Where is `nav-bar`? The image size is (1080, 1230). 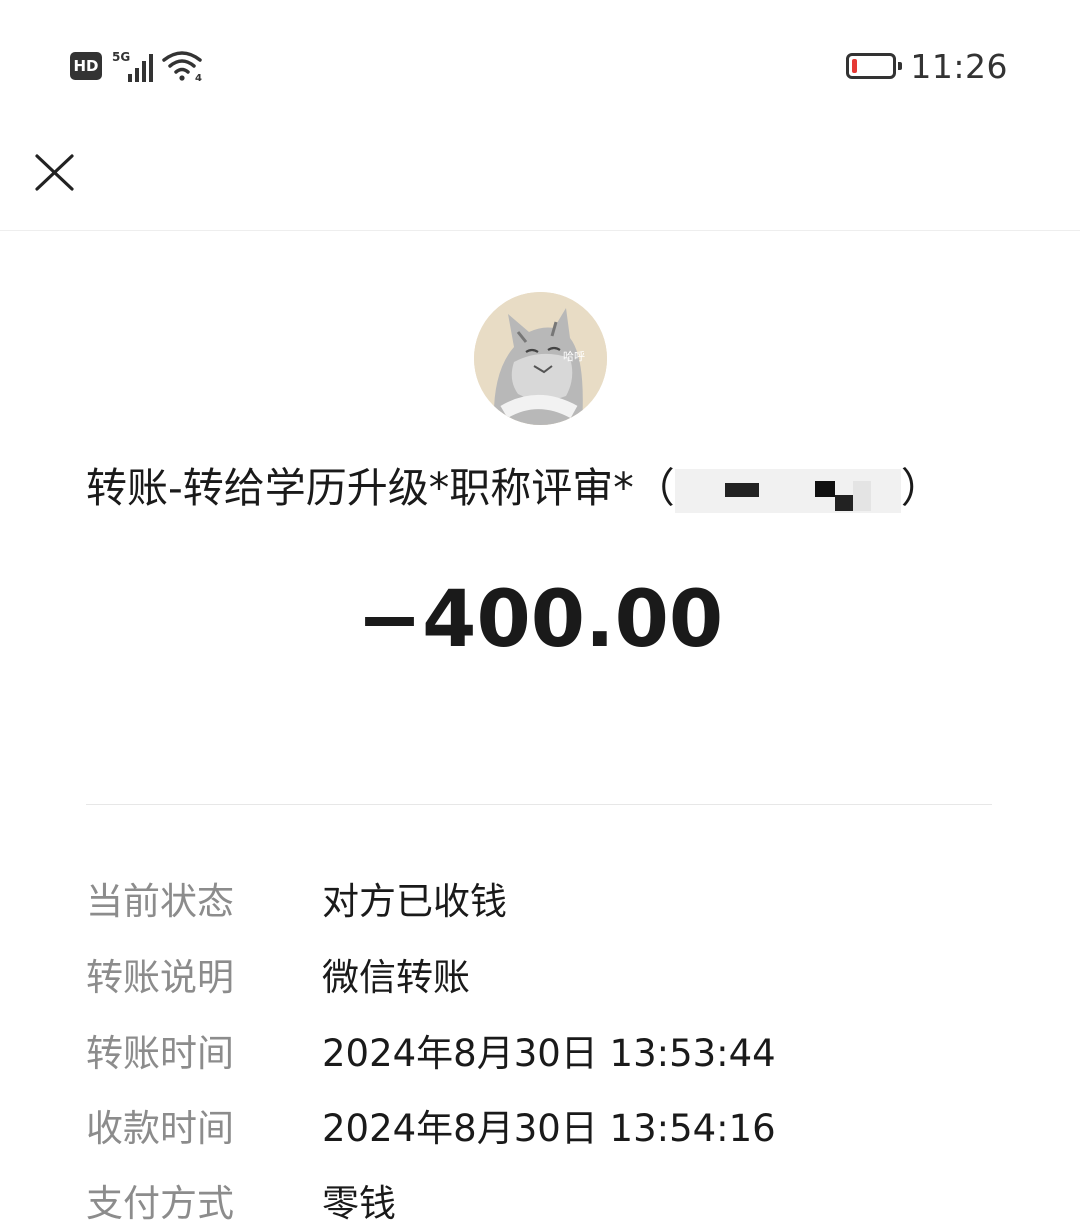 nav-bar is located at coordinates (540, 180).